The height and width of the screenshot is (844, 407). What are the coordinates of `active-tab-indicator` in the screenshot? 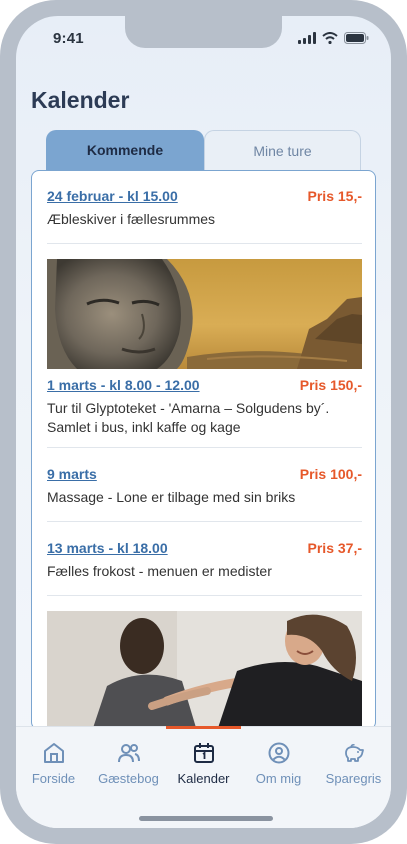 It's located at (203, 727).